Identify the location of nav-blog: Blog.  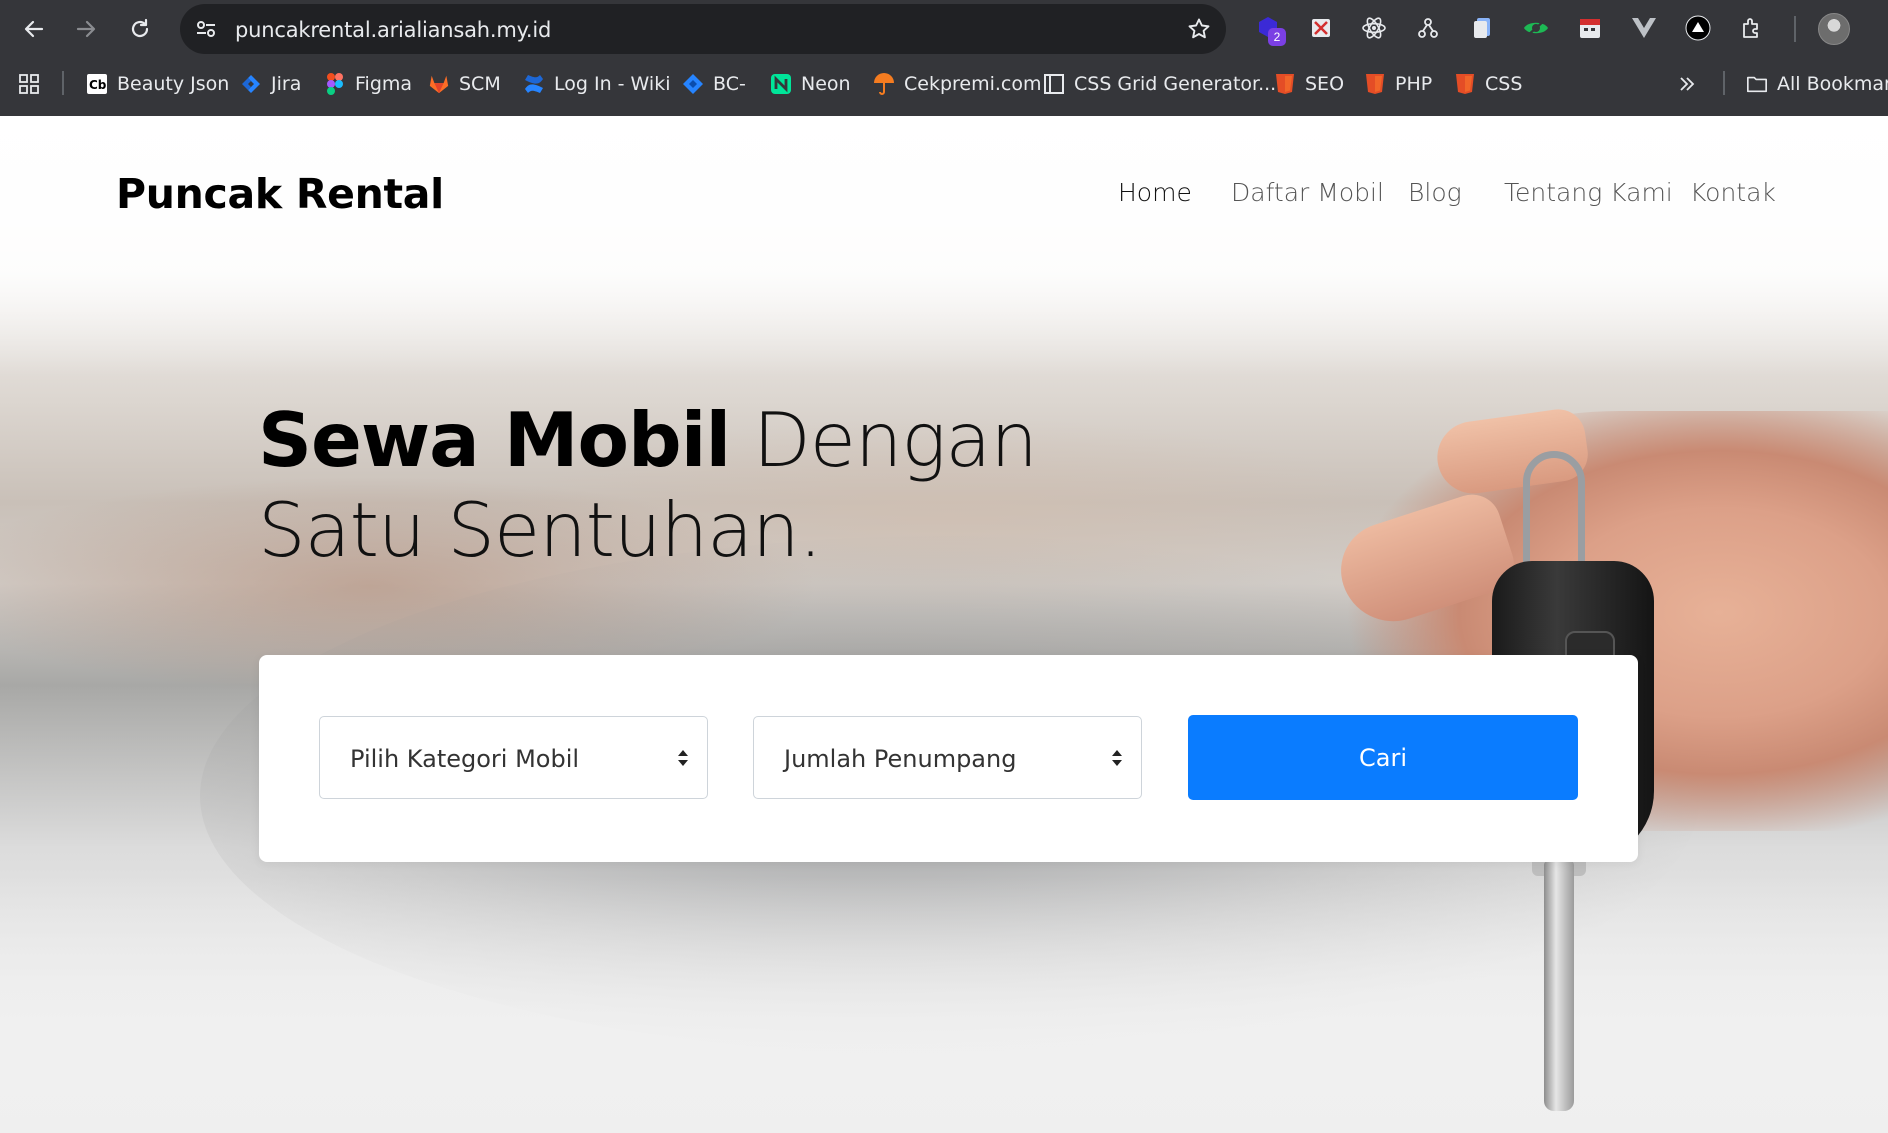
(1435, 192).